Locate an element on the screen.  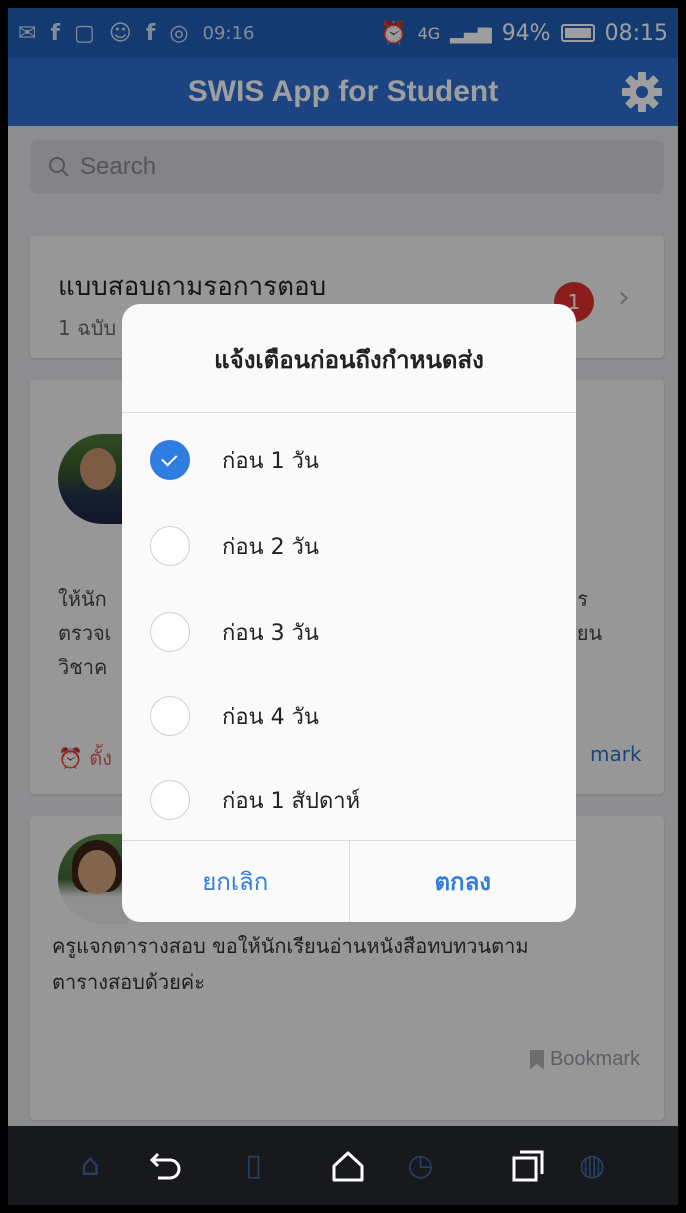
divider is located at coordinates (349, 412).